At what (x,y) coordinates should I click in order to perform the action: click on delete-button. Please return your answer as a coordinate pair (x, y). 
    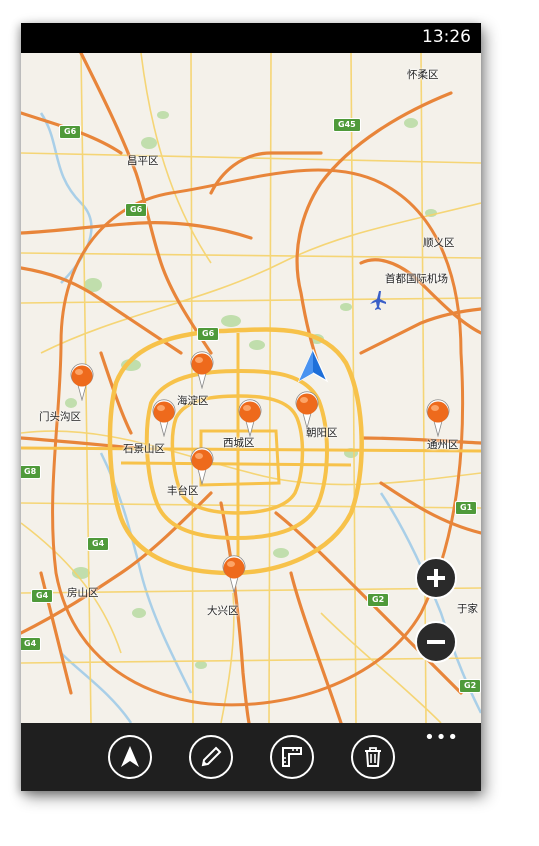
    Looking at the image, I should click on (373, 757).